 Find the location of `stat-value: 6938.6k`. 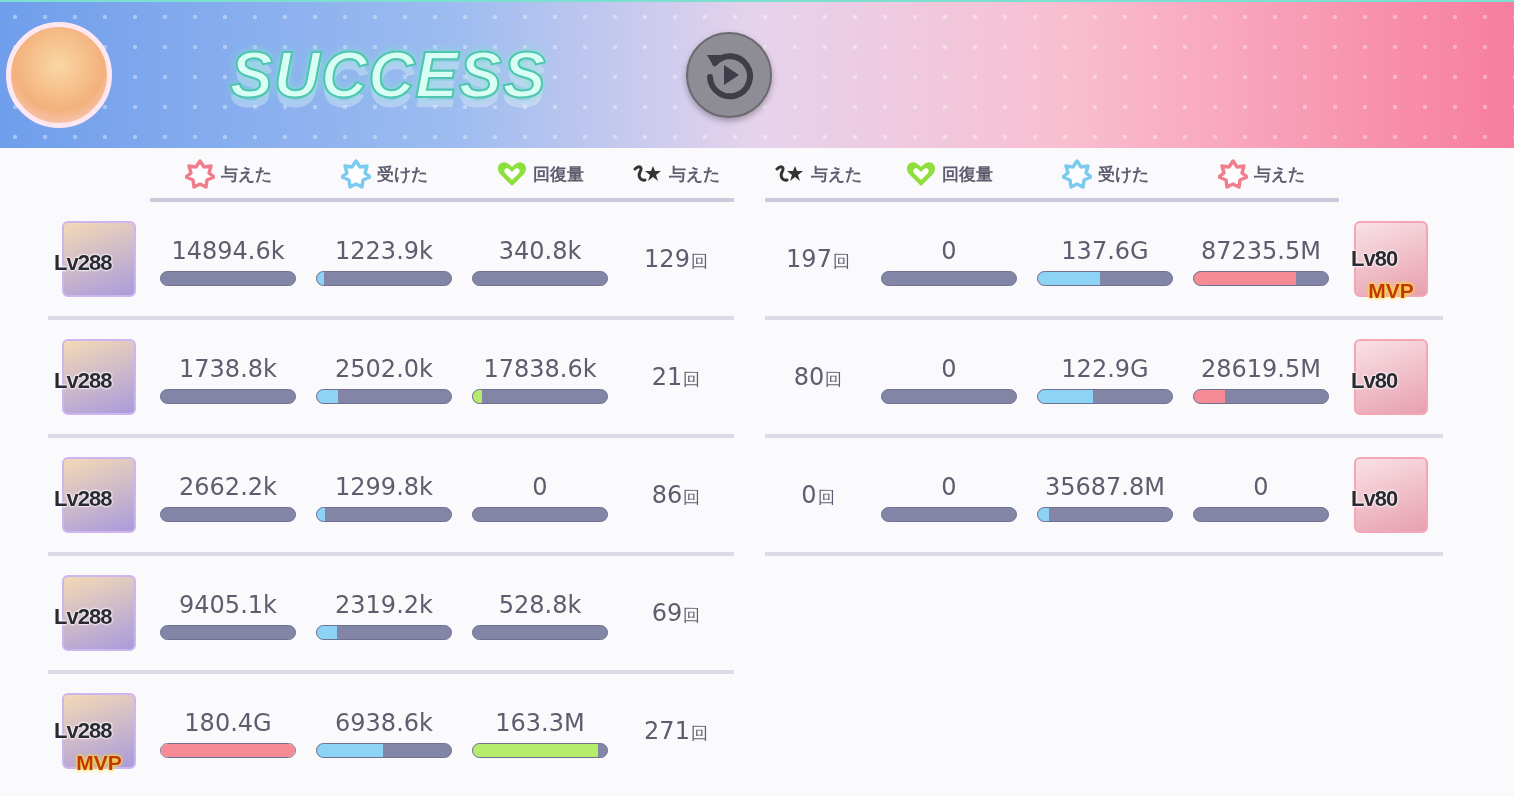

stat-value: 6938.6k is located at coordinates (384, 722).